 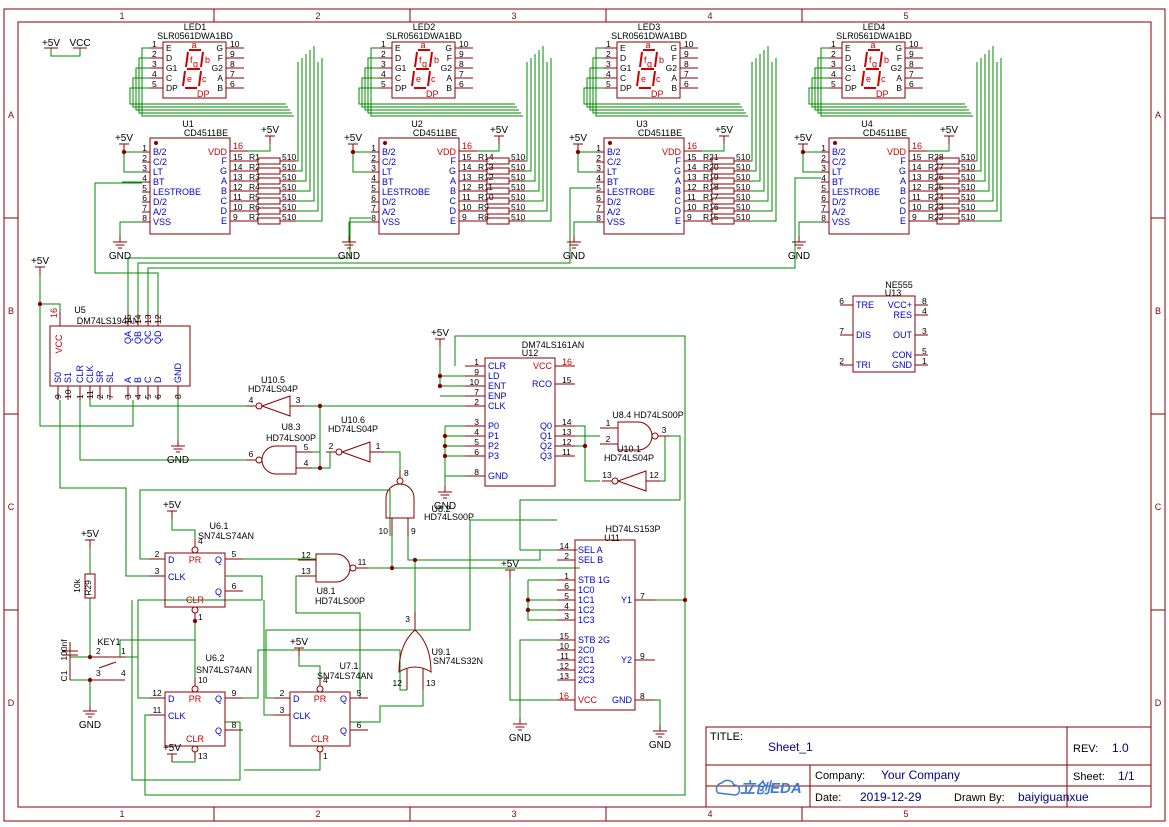 I want to click on u12-pin-number: 1, so click(x=476, y=362).